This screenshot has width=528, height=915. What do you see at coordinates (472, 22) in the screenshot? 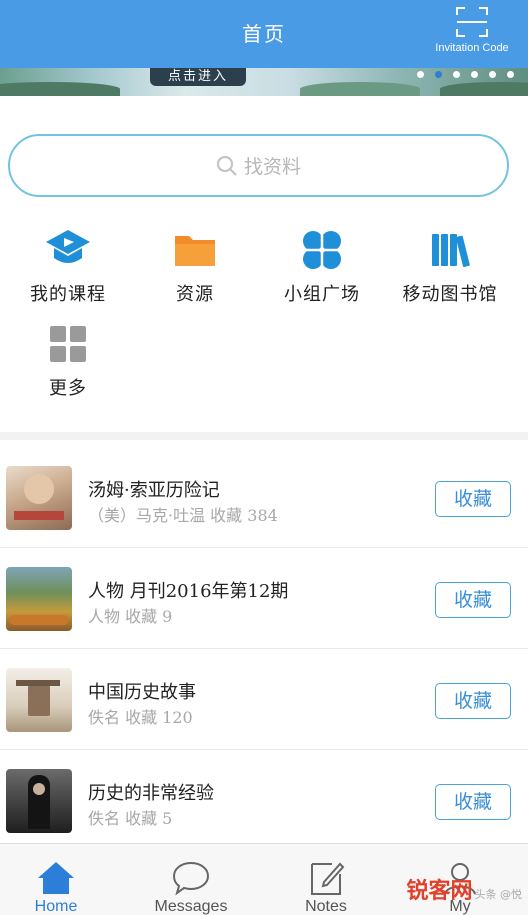
I see `scan-icon` at bounding box center [472, 22].